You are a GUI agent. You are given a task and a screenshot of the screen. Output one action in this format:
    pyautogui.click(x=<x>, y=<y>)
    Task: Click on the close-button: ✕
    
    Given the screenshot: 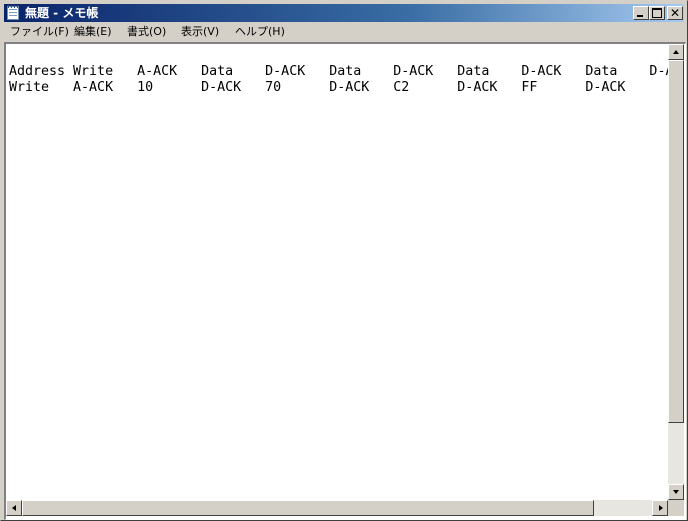 What is the action you would take?
    pyautogui.click(x=675, y=13)
    